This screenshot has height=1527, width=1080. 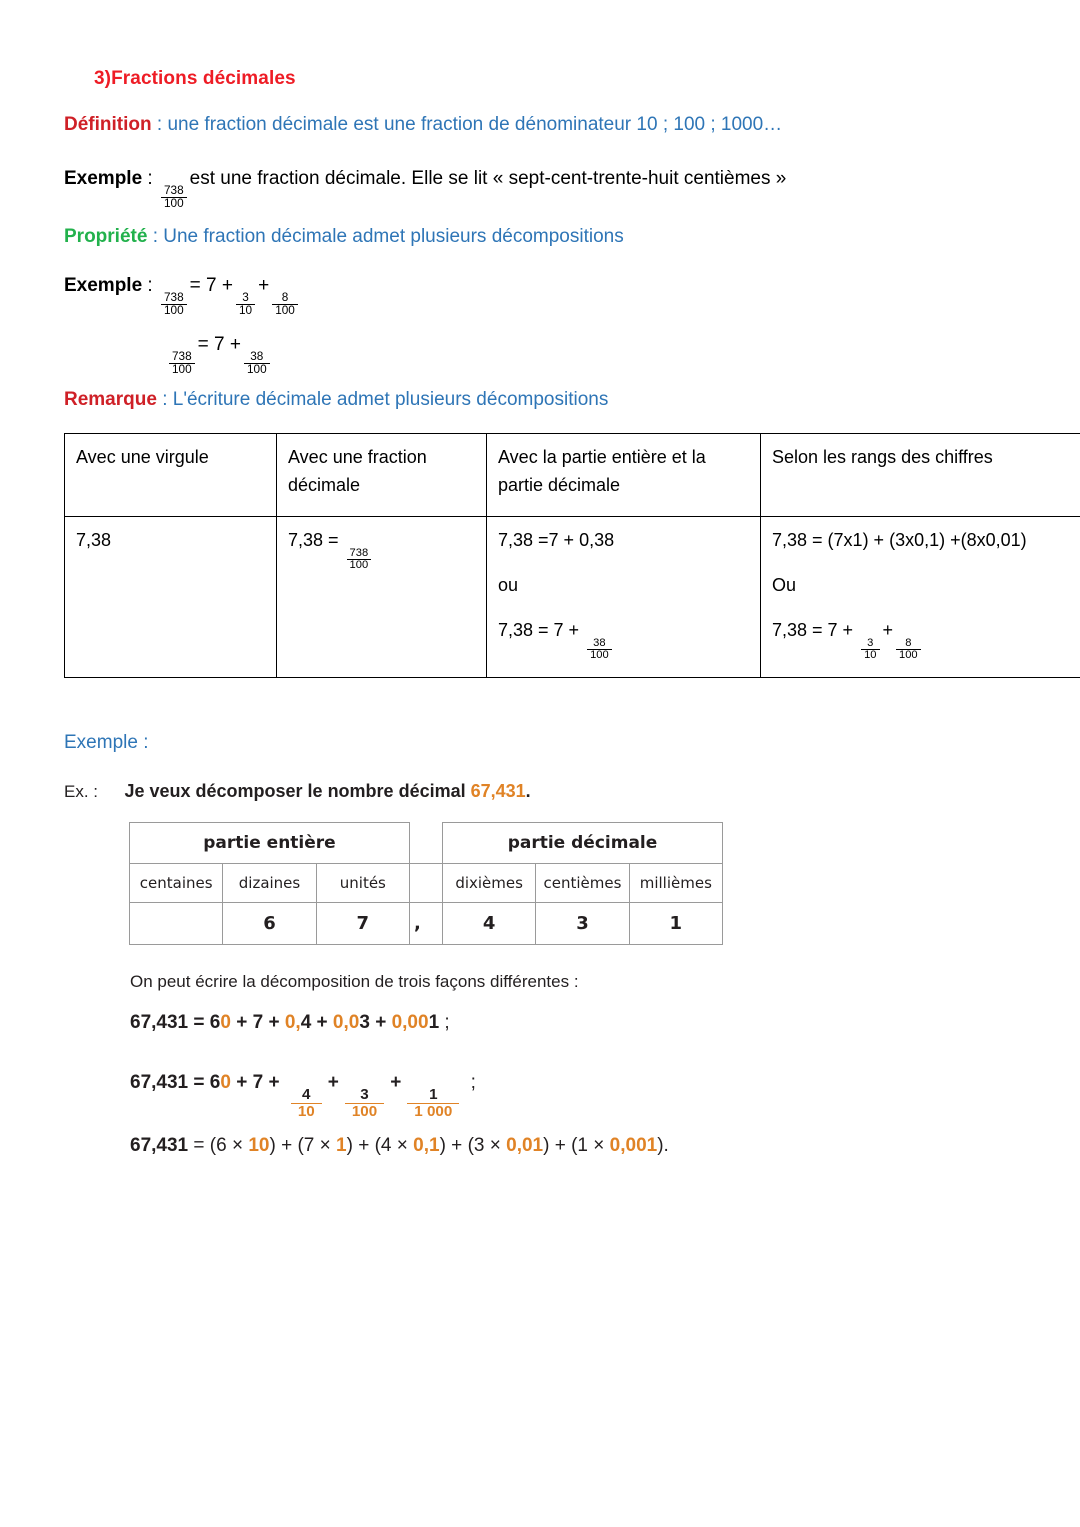 I want to click on fraction-denominator: 10, so click(x=870, y=655).